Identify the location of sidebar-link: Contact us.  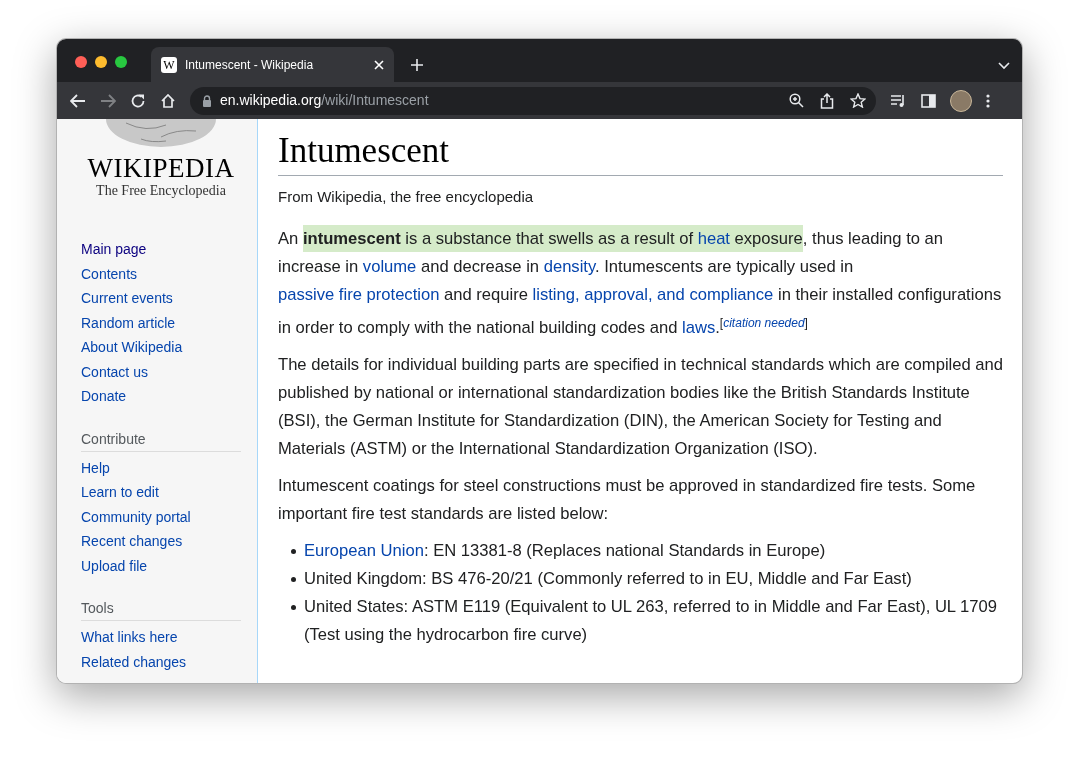
(114, 371).